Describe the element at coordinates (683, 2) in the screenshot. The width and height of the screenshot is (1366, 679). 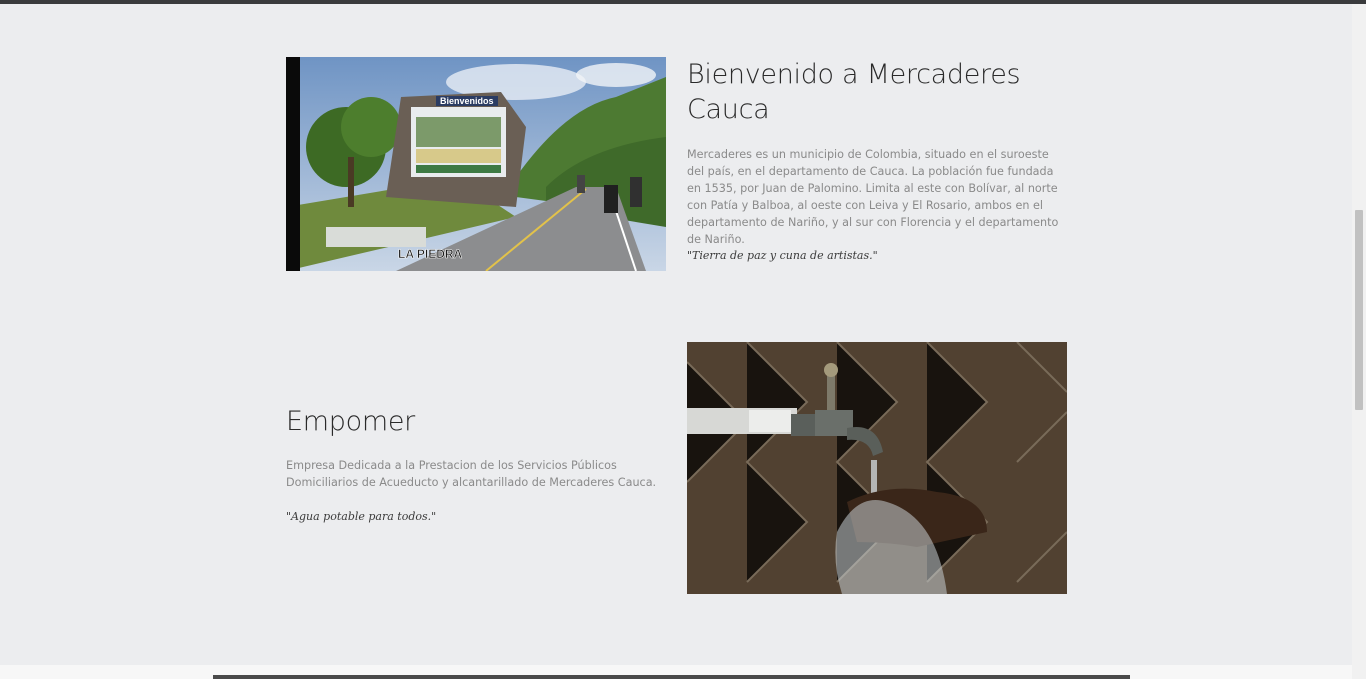
I see `browser-top-bar` at that location.